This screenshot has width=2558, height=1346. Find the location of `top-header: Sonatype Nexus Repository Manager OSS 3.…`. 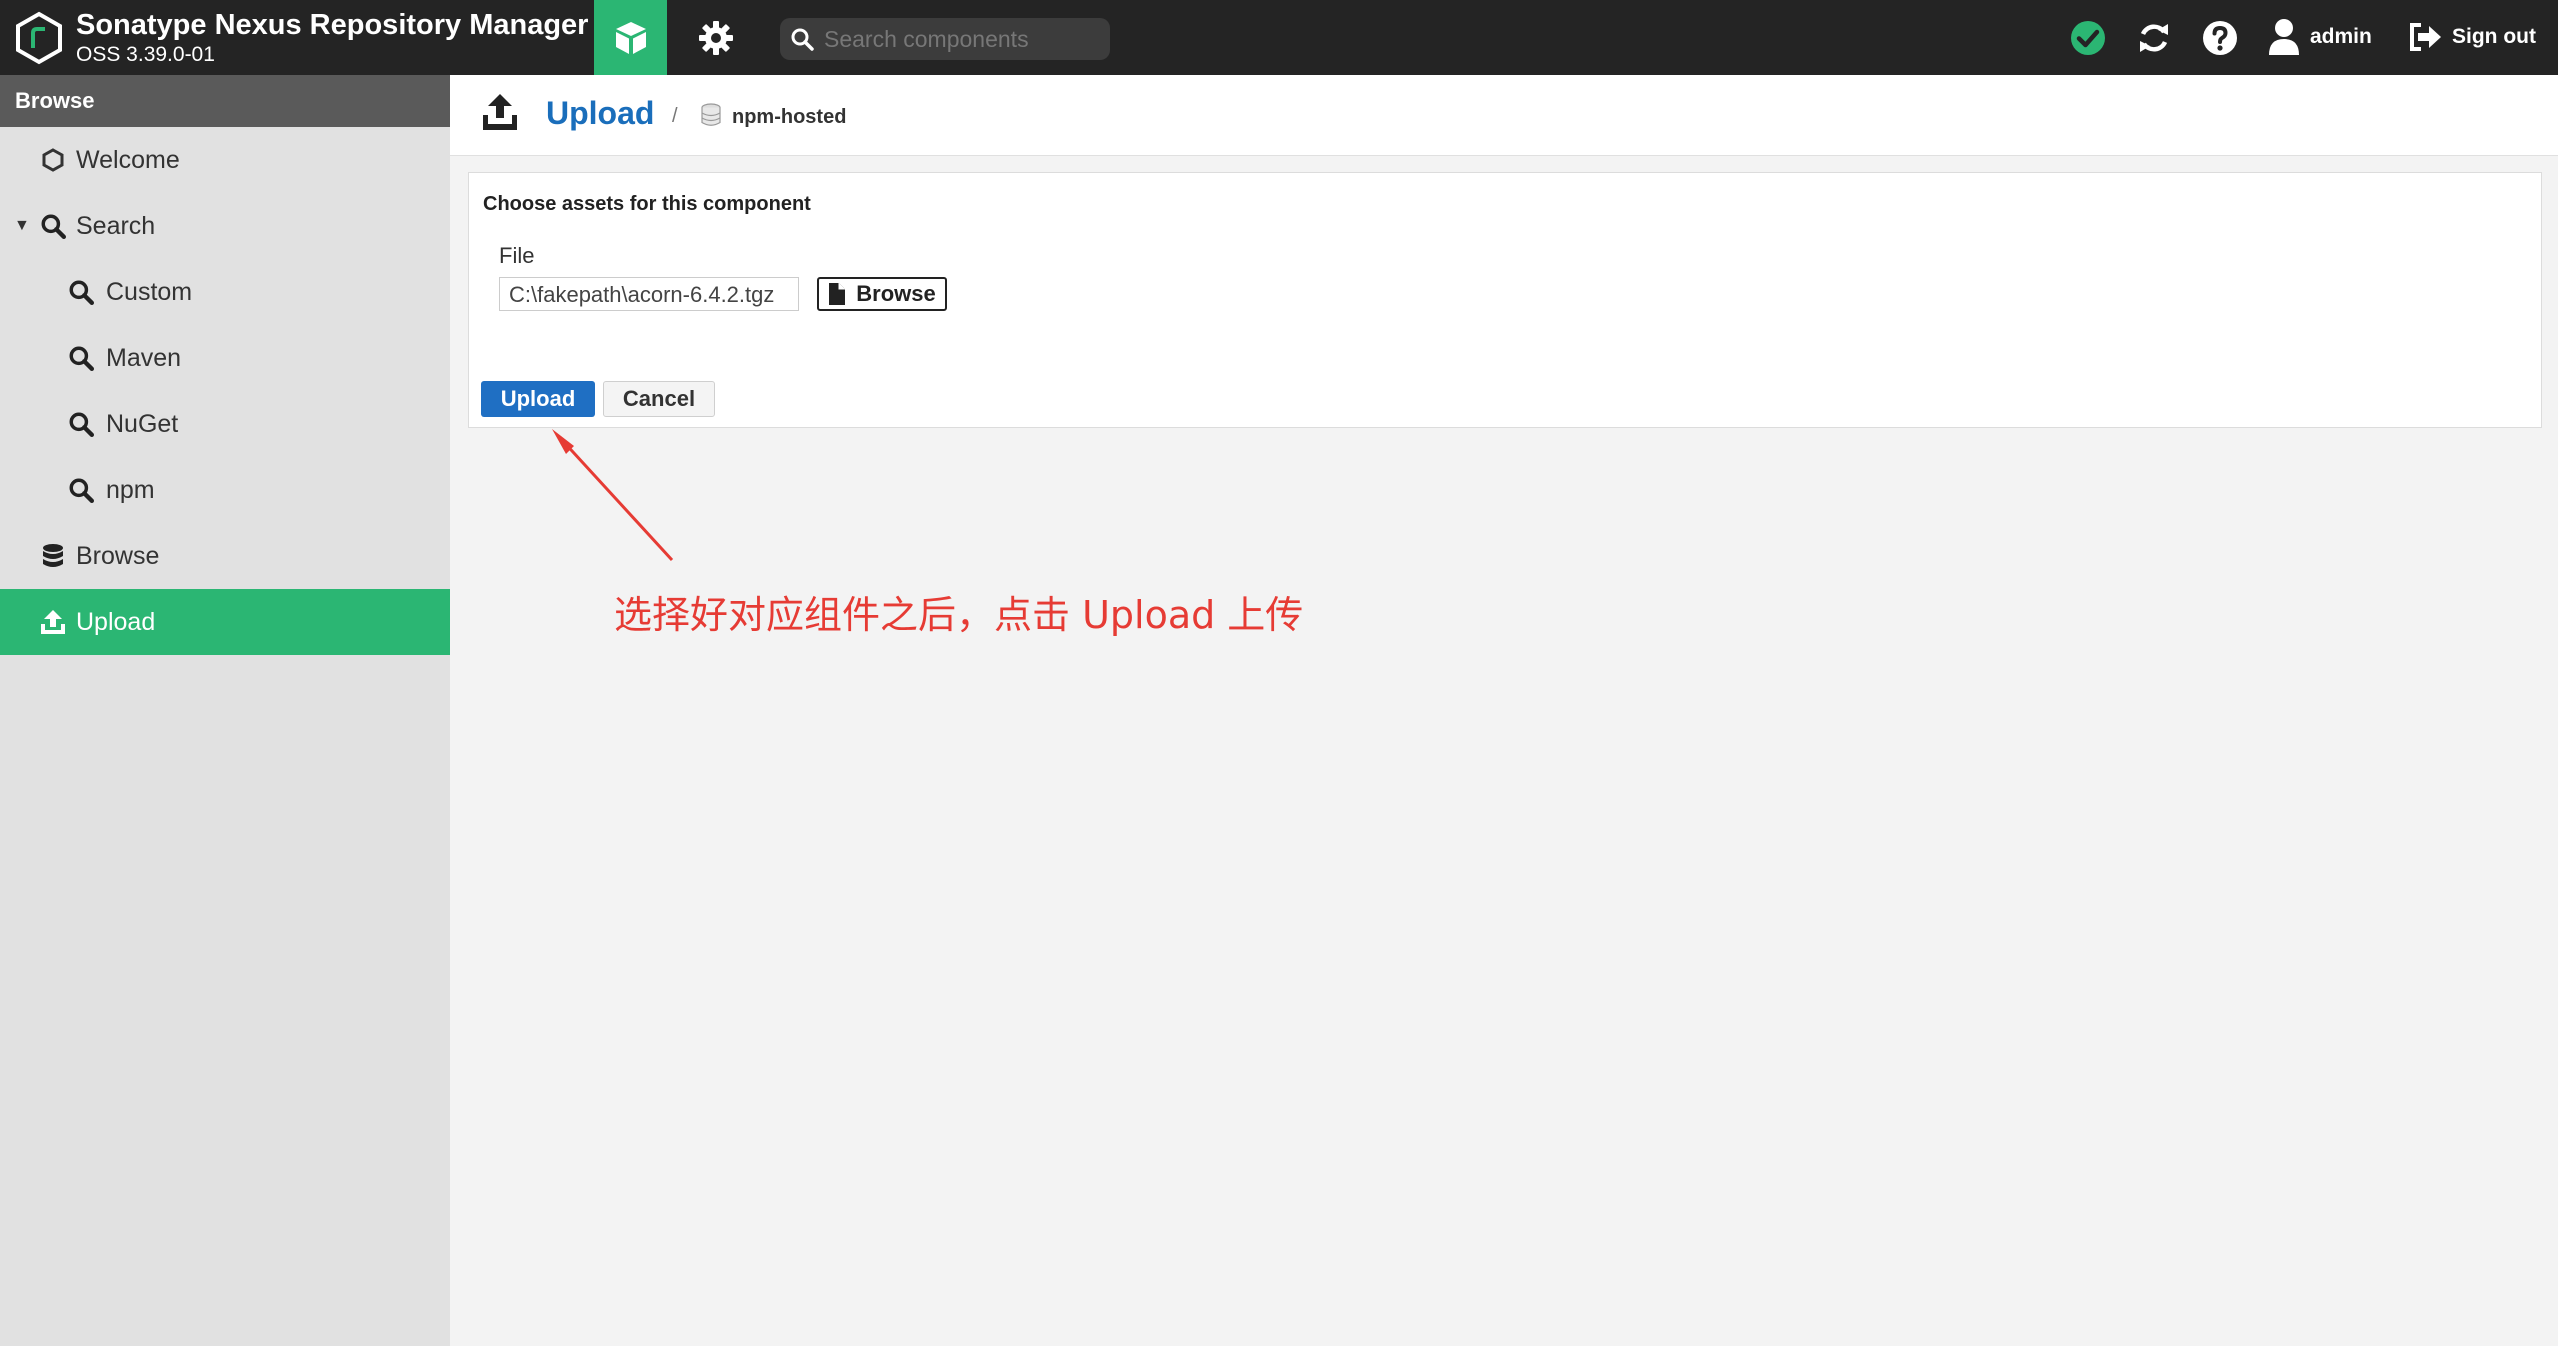

top-header: Sonatype Nexus Repository Manager OSS 3.… is located at coordinates (1279, 37).